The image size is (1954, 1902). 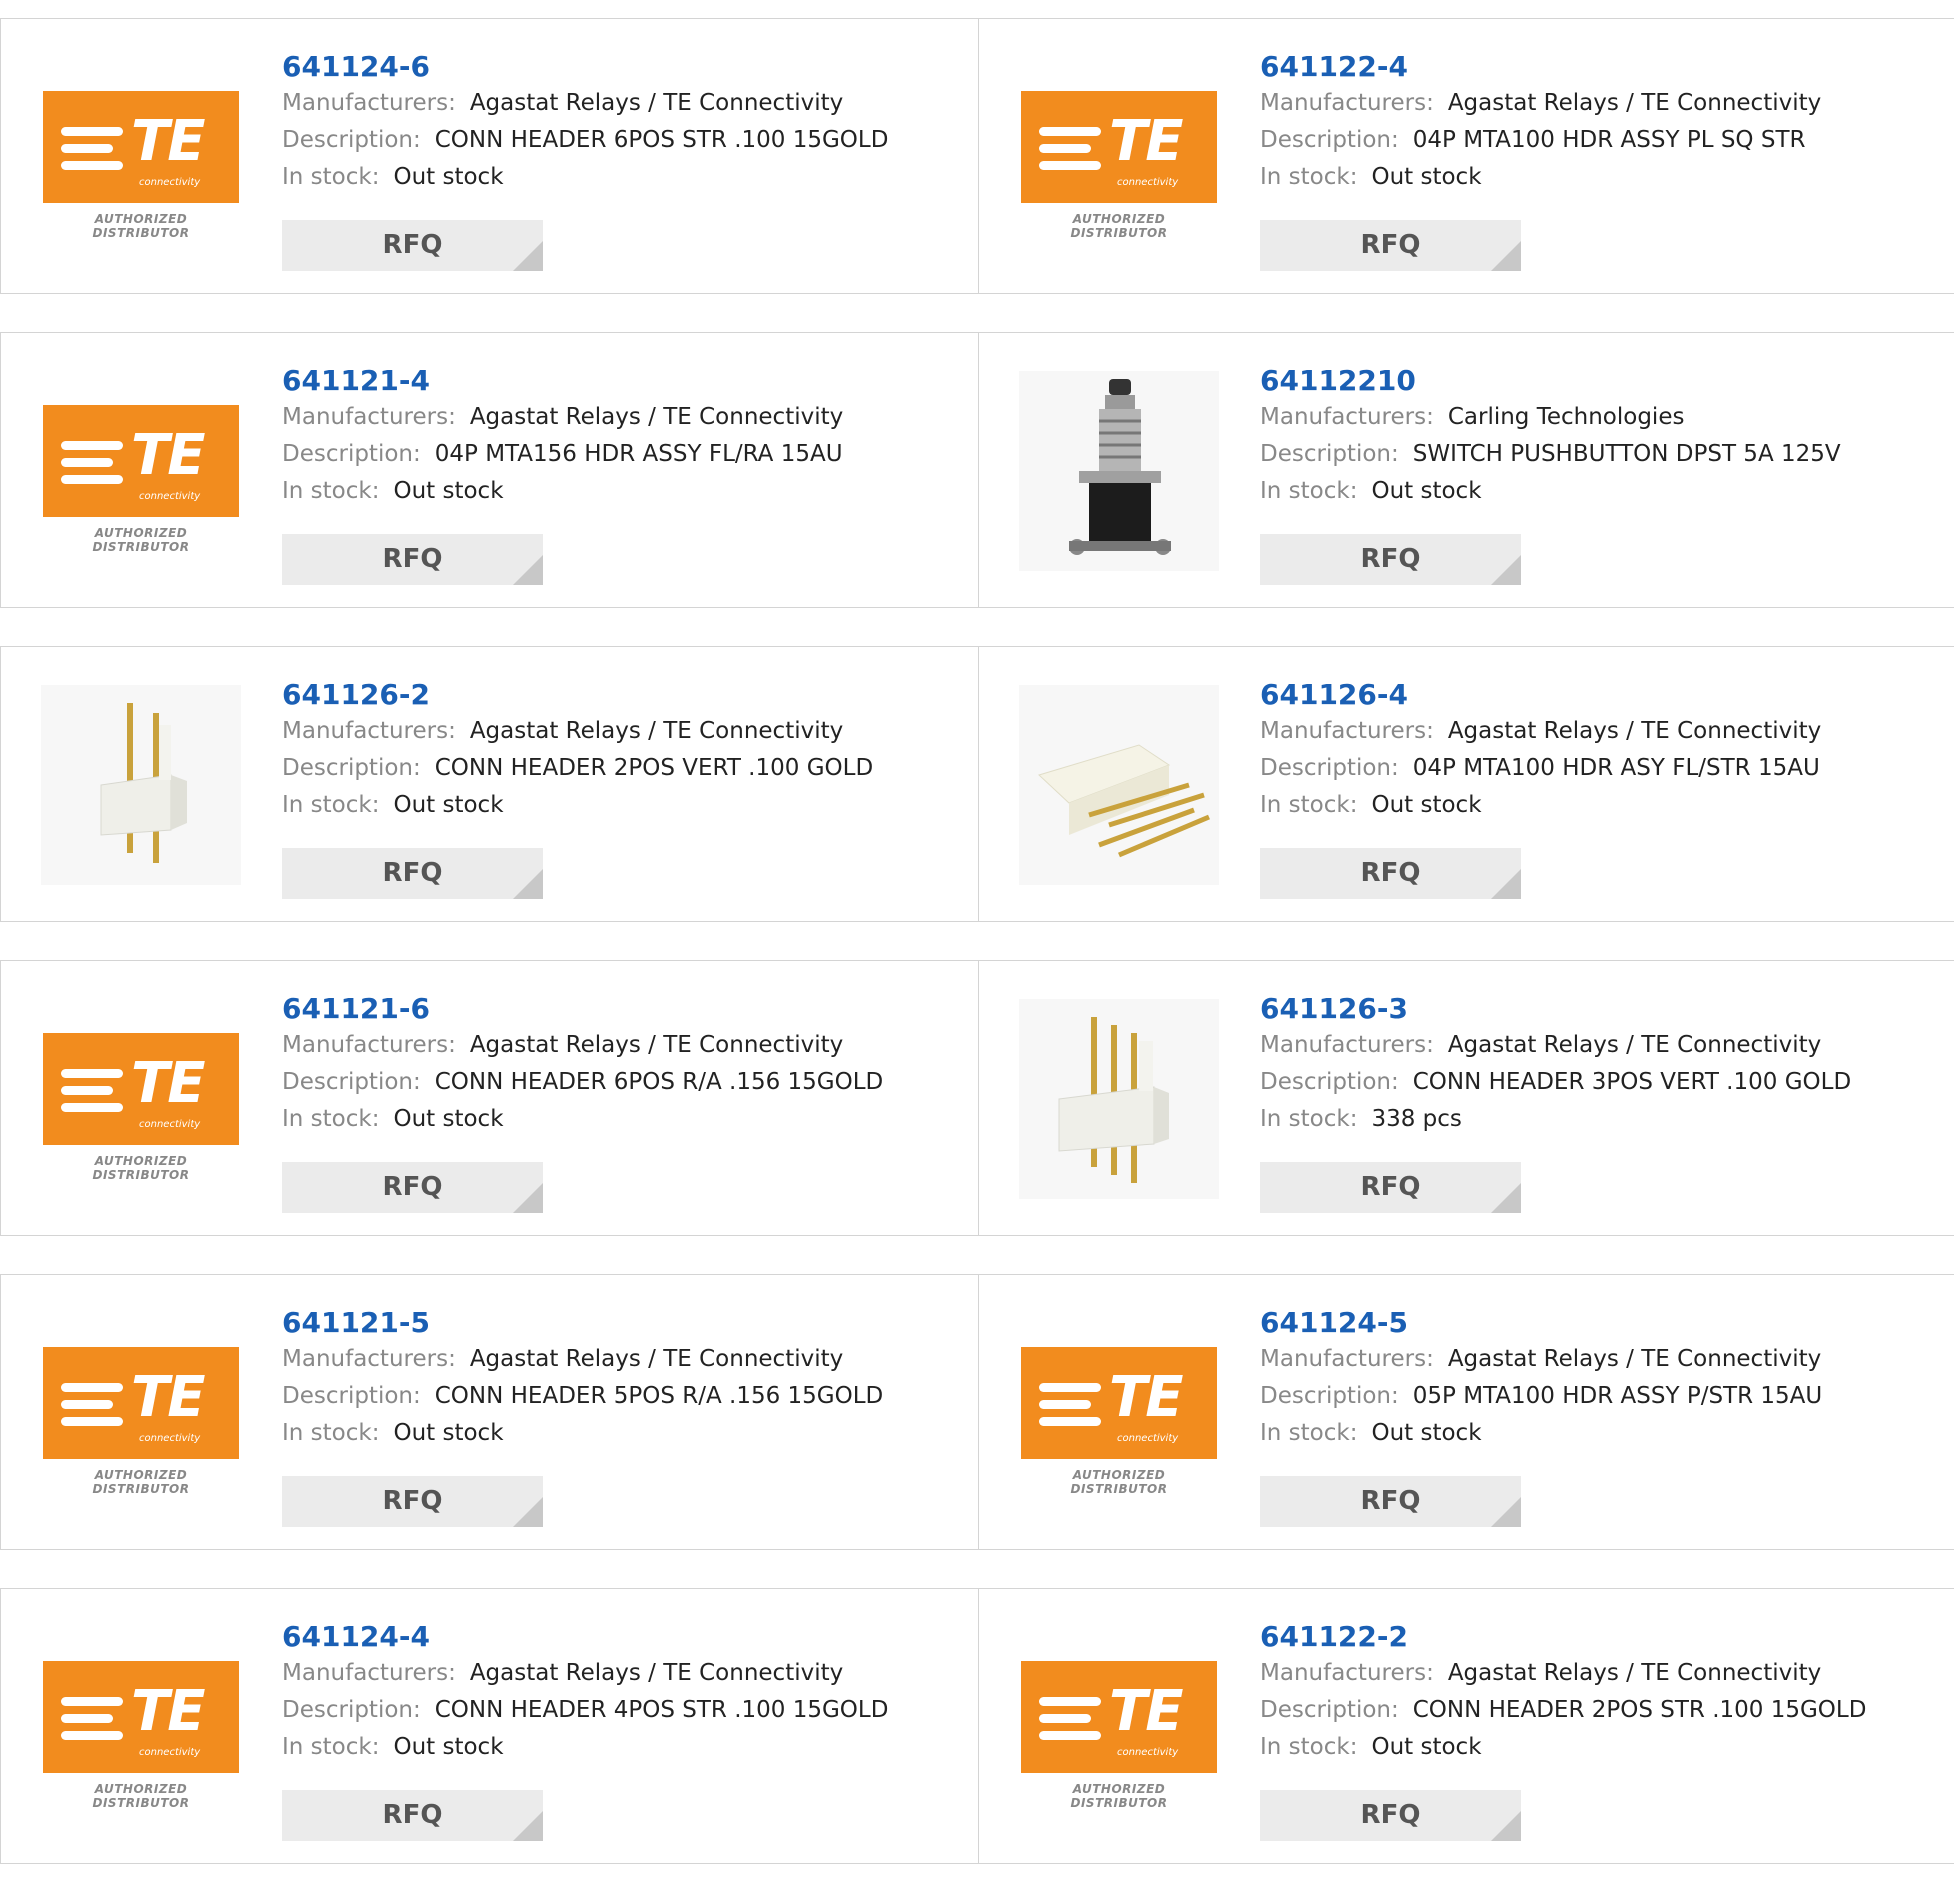 What do you see at coordinates (1590, 1009) in the screenshot?
I see `part-number-link: 641126-3` at bounding box center [1590, 1009].